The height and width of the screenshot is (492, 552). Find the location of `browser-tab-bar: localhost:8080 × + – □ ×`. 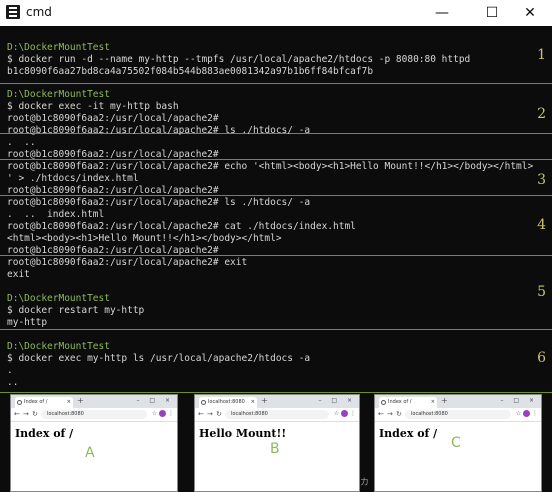

browser-tab-bar: localhost:8080 × + – □ × is located at coordinates (277, 401).